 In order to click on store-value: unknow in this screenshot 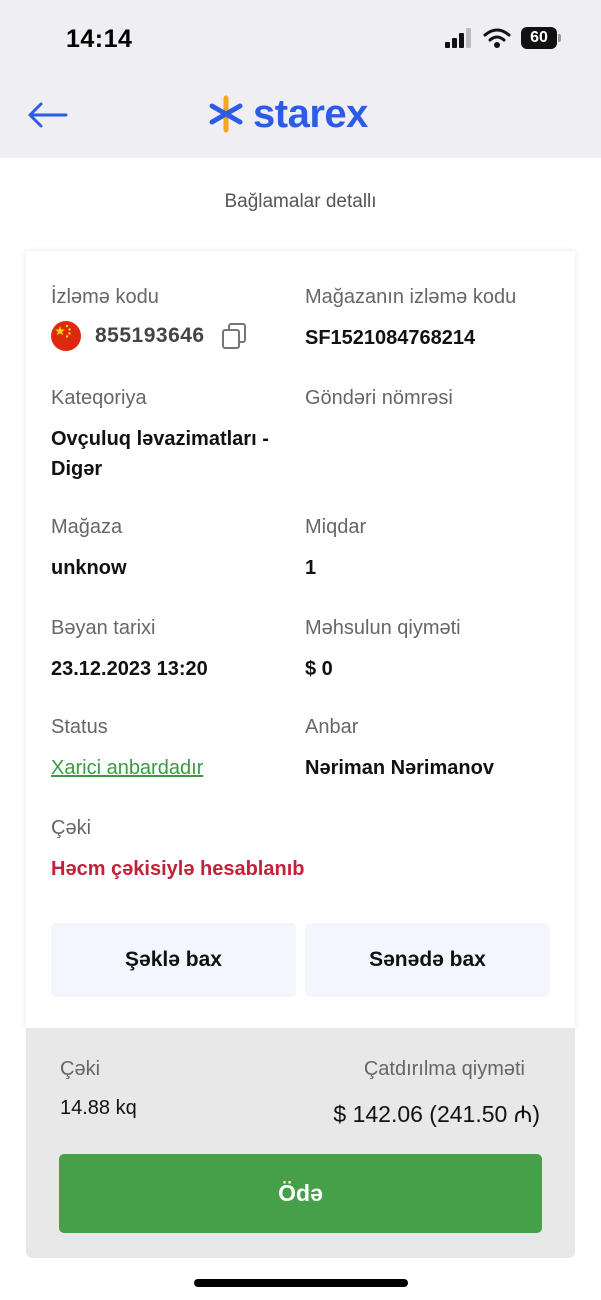, I will do `click(89, 568)`.